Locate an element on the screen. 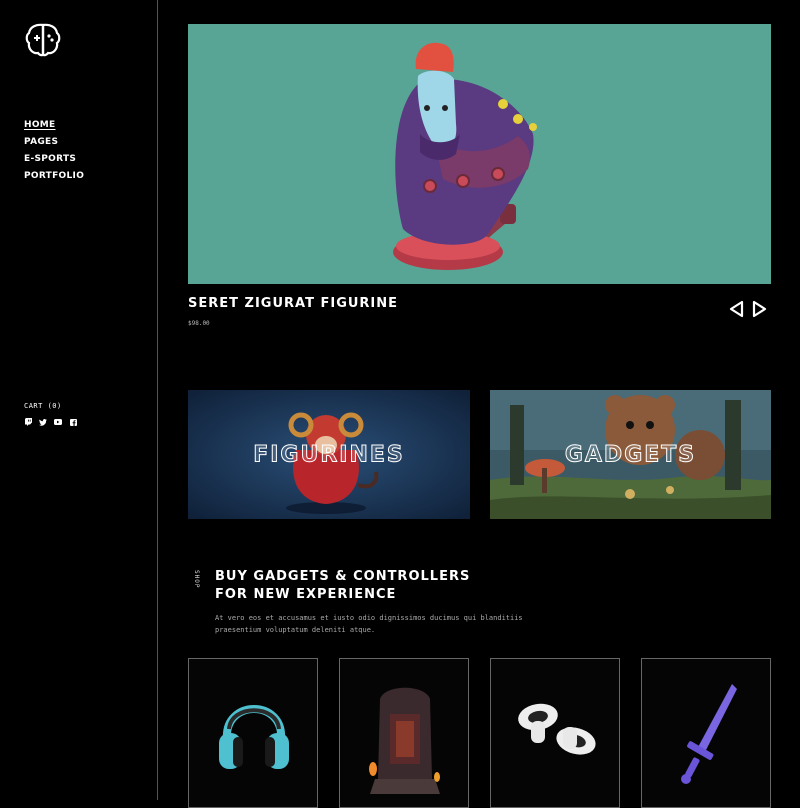 This screenshot has height=808, width=800. category-figurines-label: FIGURINES is located at coordinates (329, 455).